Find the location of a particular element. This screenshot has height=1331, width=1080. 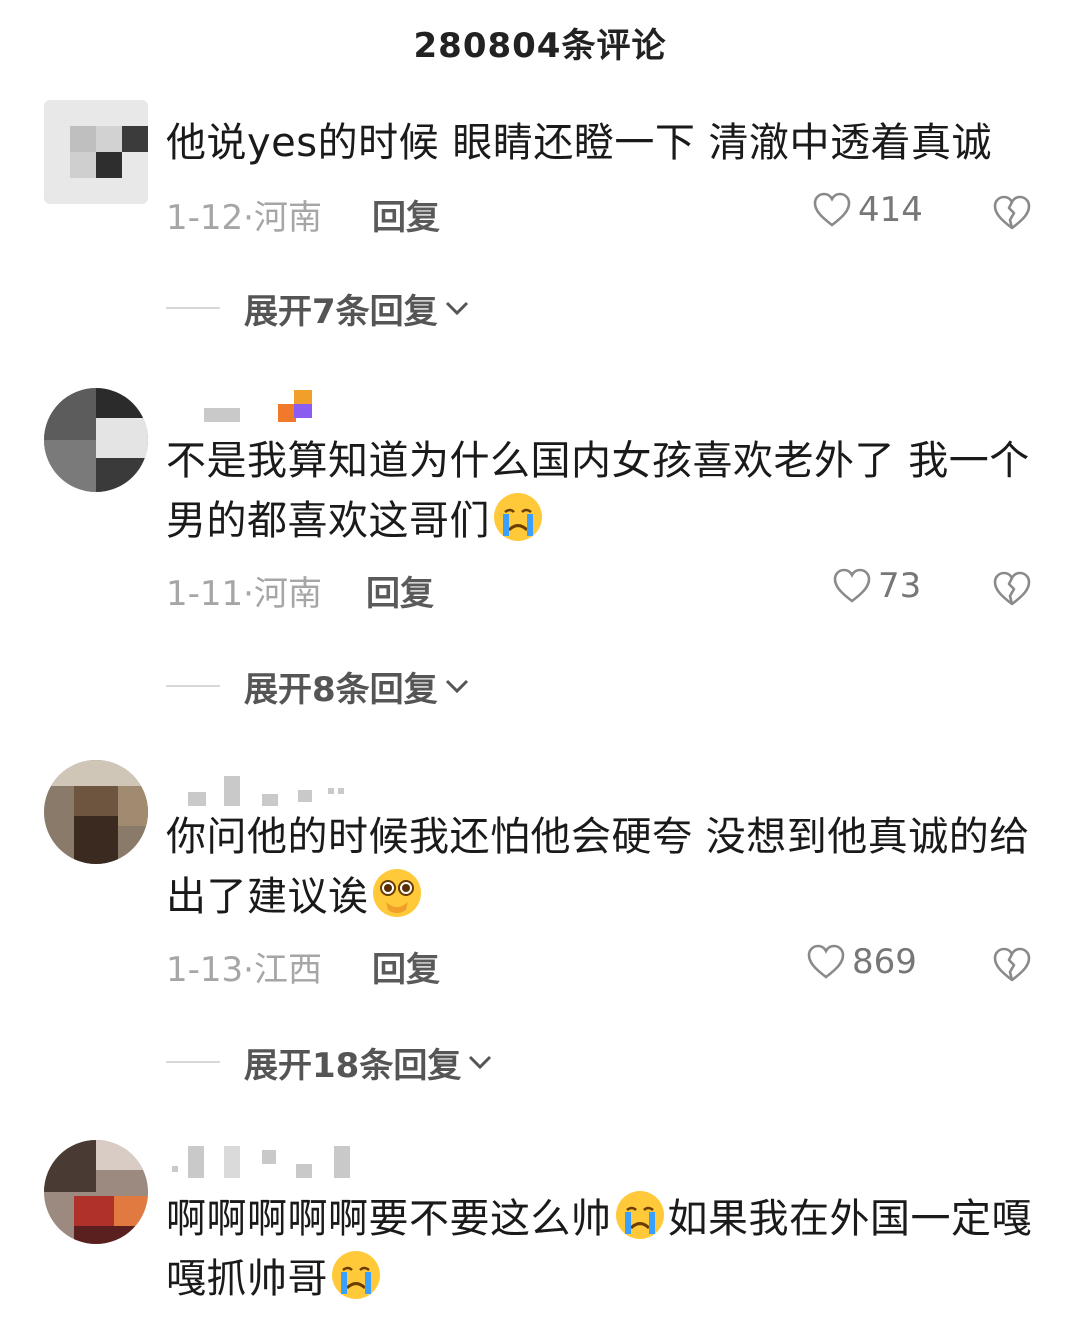

like-button: 414 is located at coordinates (867, 210).